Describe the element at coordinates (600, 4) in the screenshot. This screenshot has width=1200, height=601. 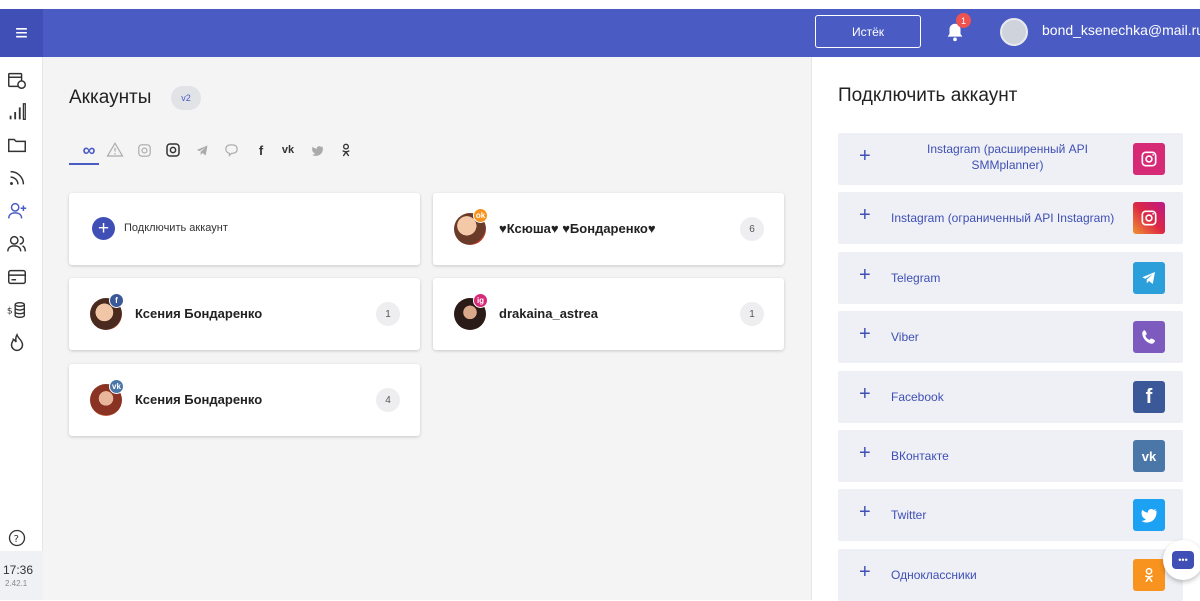
I see `top-strip` at that location.